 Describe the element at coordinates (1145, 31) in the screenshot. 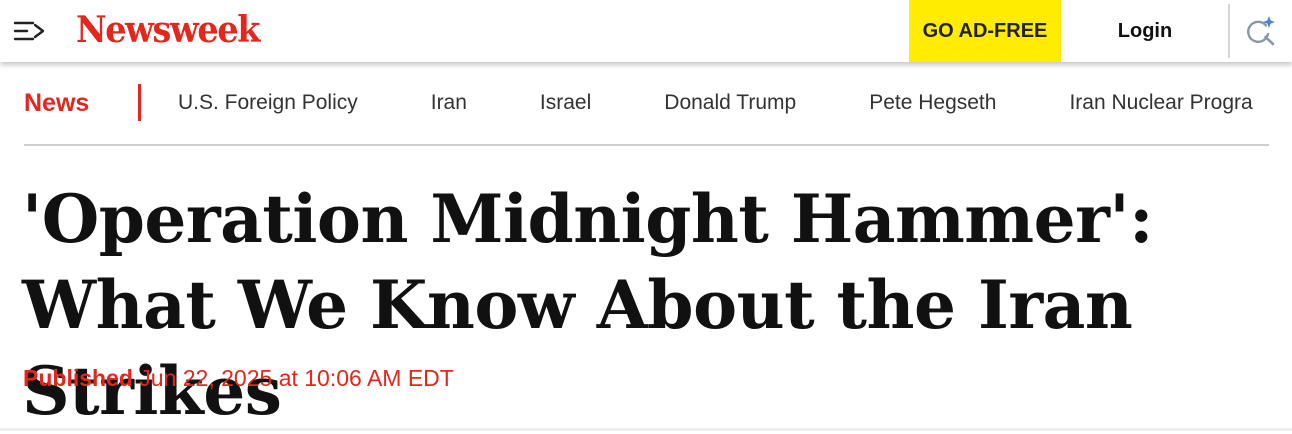

I see `login-button: Login` at that location.